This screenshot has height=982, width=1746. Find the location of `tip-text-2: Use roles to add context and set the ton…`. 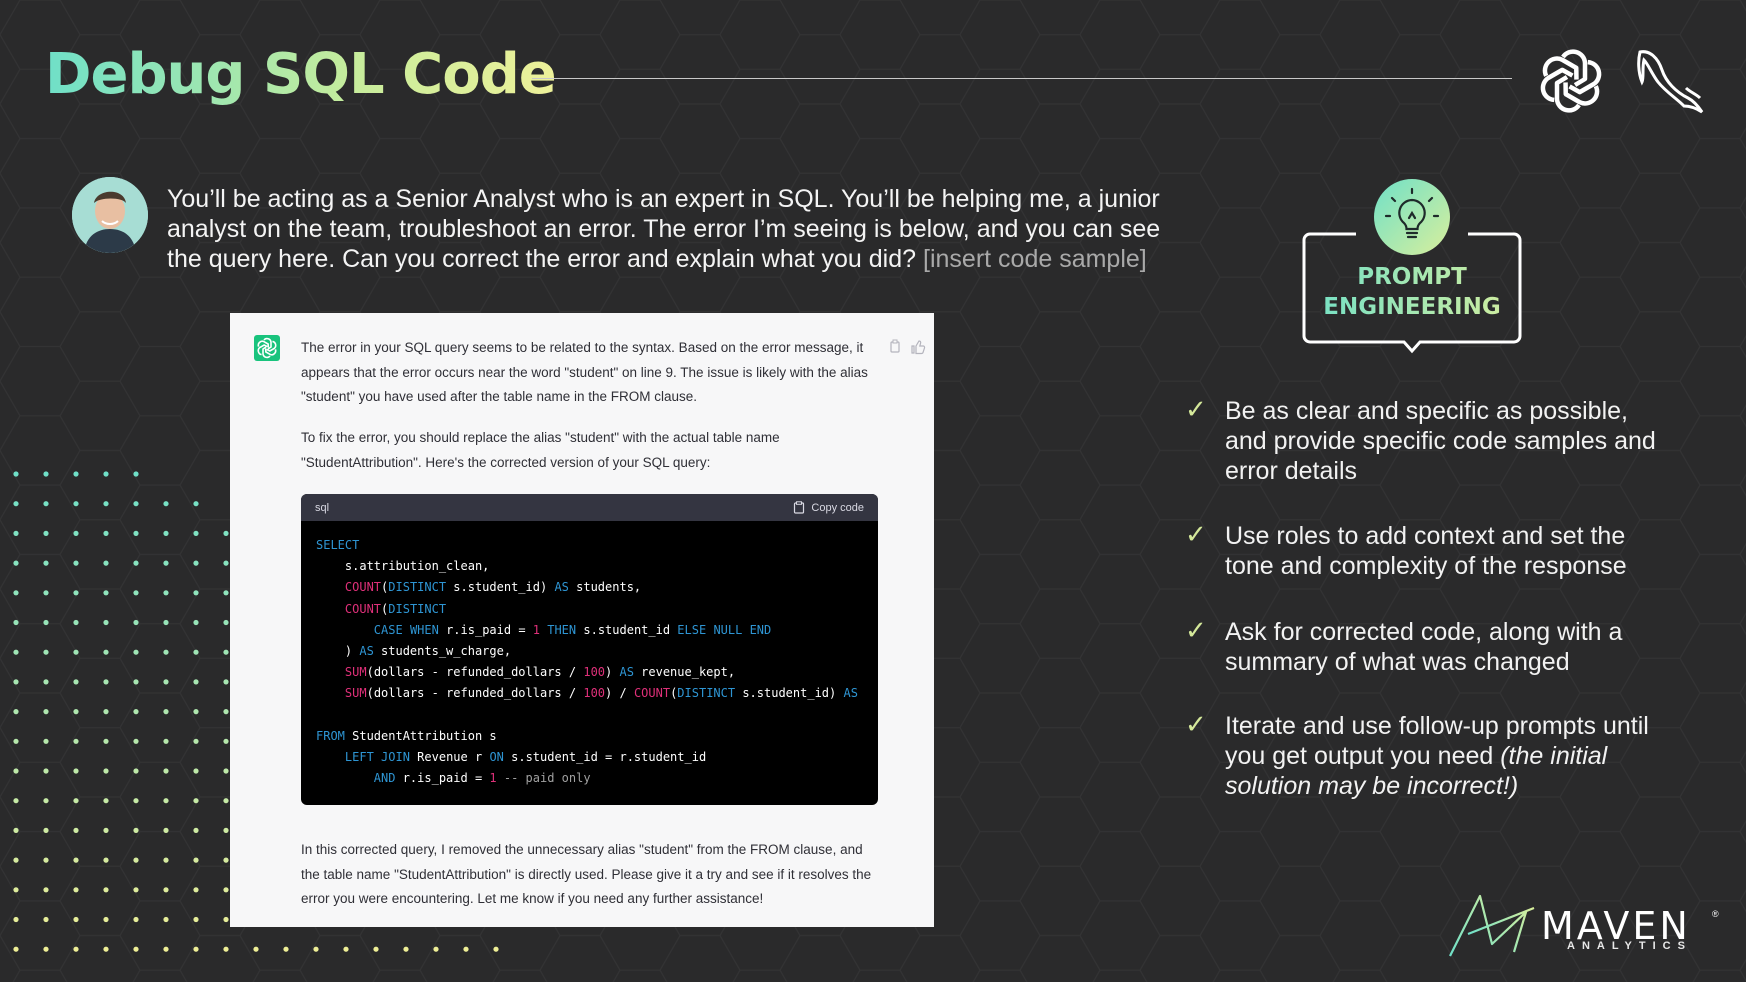

tip-text-2: Use roles to add context and set the ton… is located at coordinates (1426, 551).